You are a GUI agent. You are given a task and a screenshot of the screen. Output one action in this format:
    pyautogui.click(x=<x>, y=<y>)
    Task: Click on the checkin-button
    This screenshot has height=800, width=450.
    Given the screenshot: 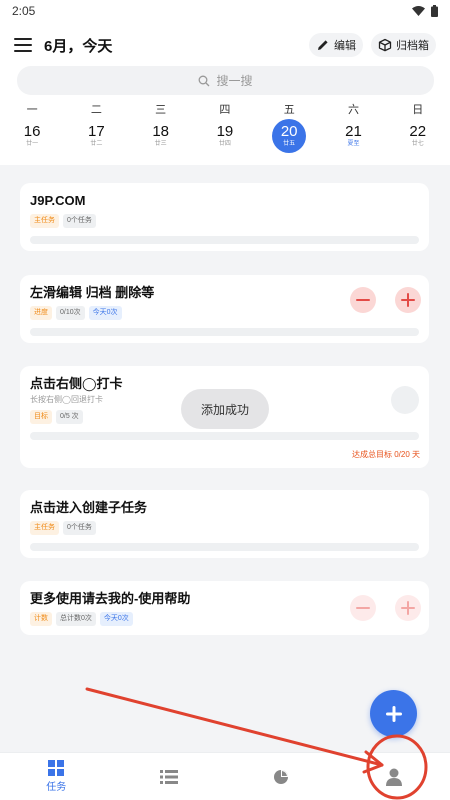 What is the action you would take?
    pyautogui.click(x=405, y=400)
    